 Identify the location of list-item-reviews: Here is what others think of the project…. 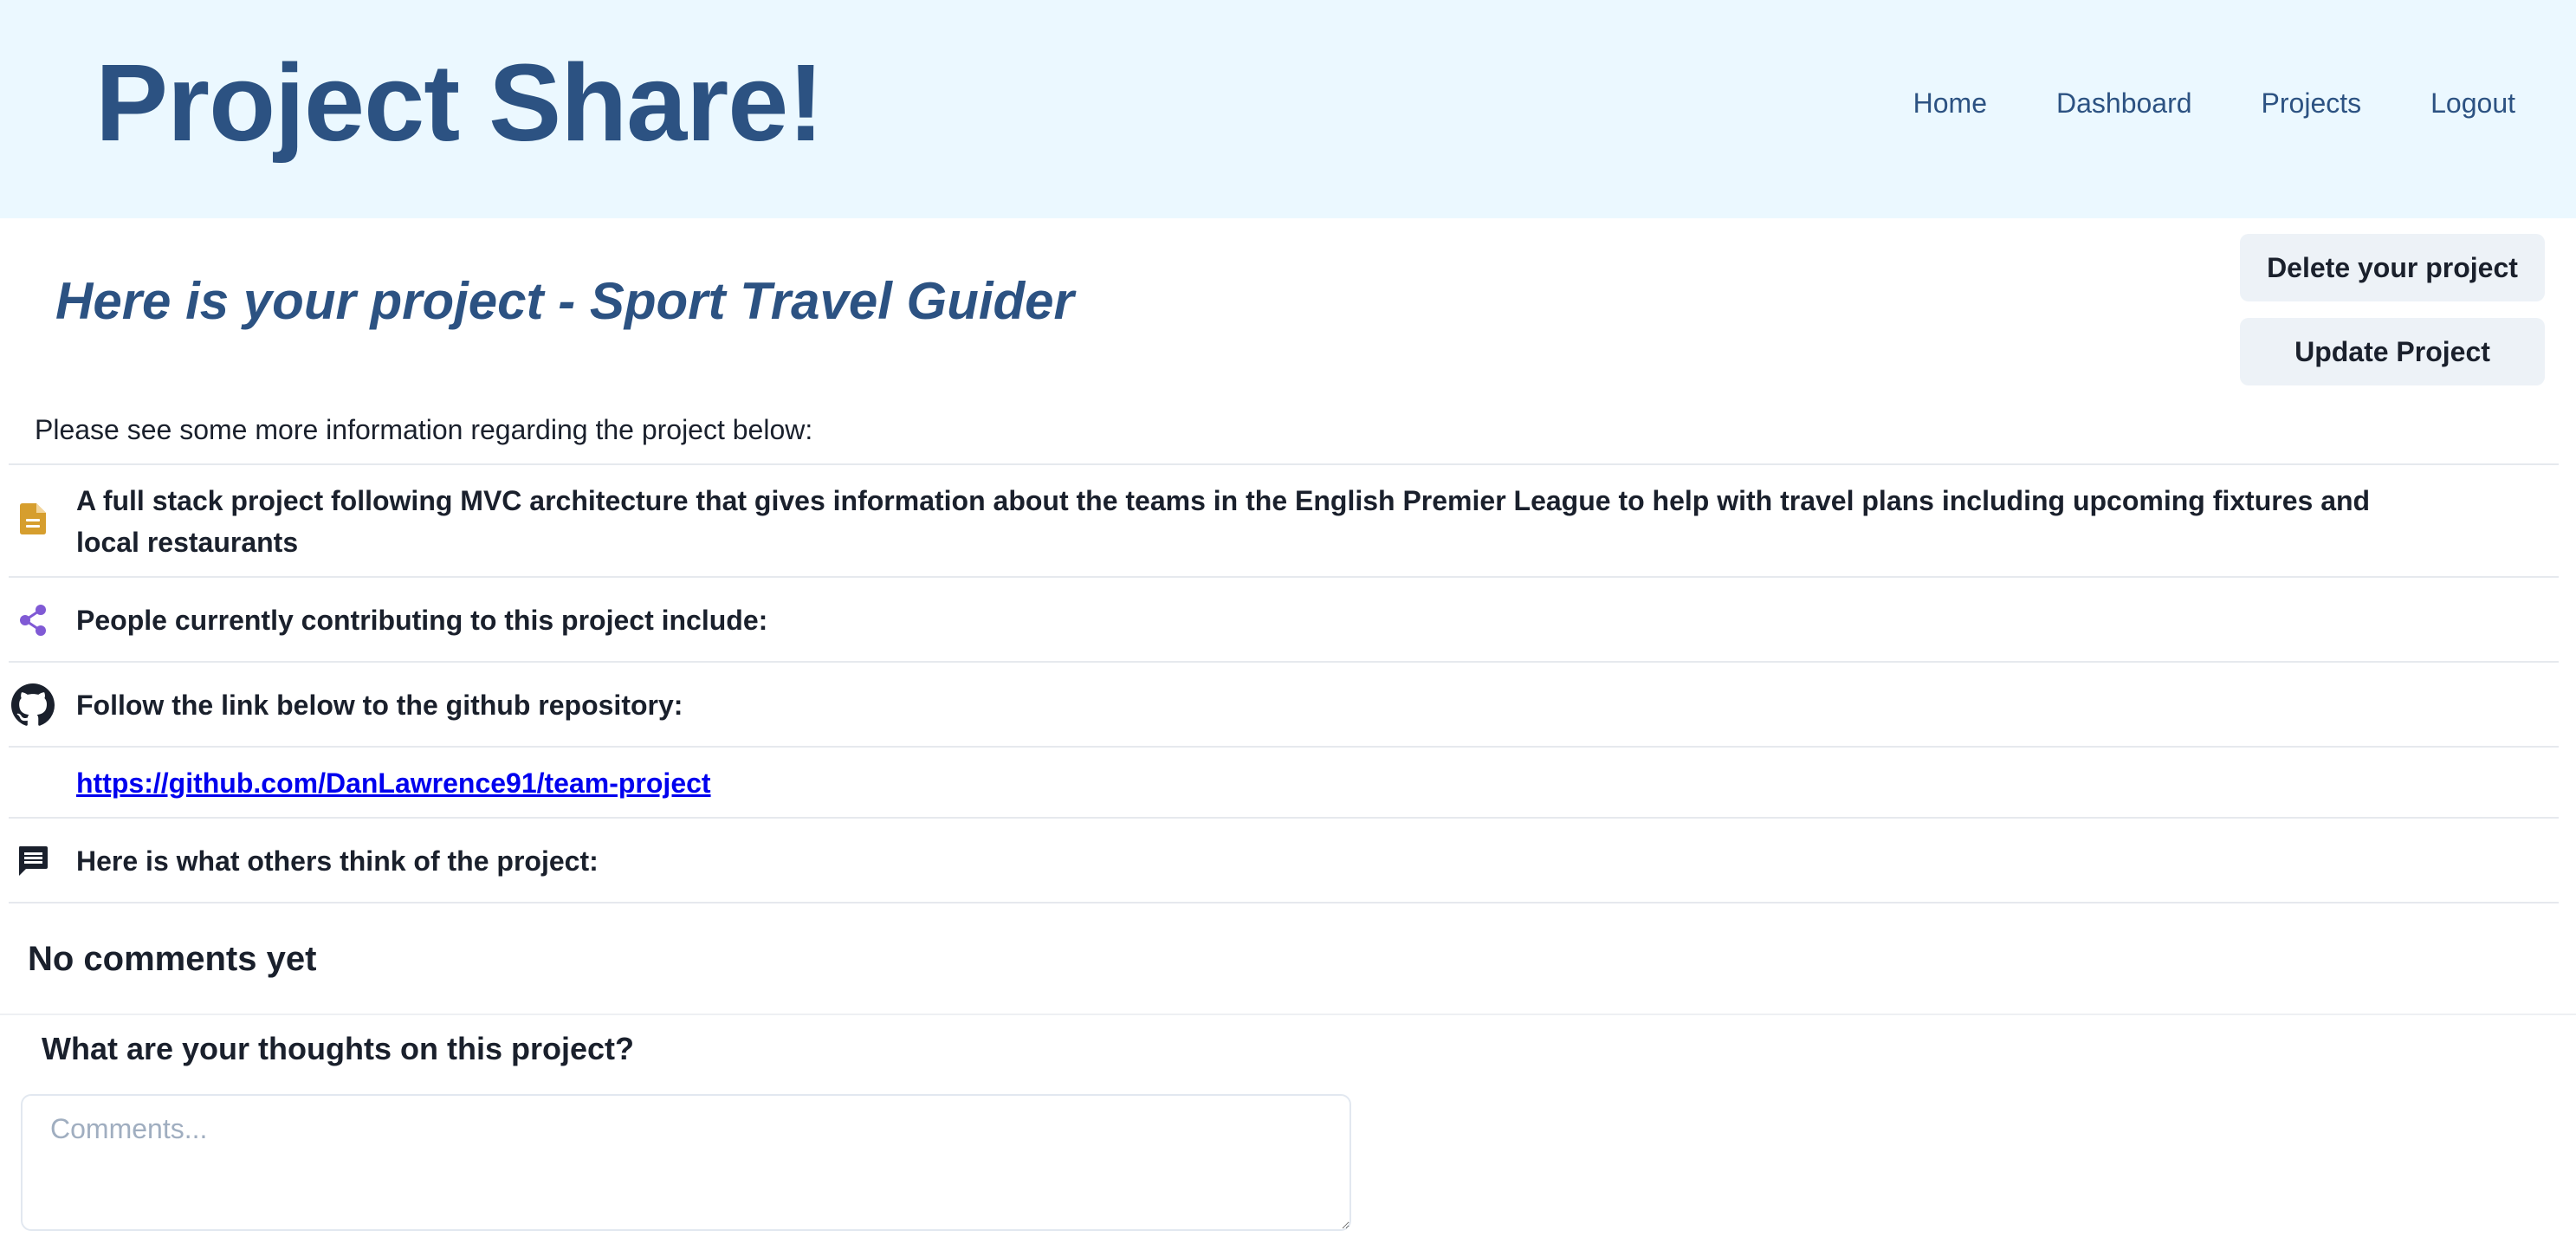
(1284, 861).